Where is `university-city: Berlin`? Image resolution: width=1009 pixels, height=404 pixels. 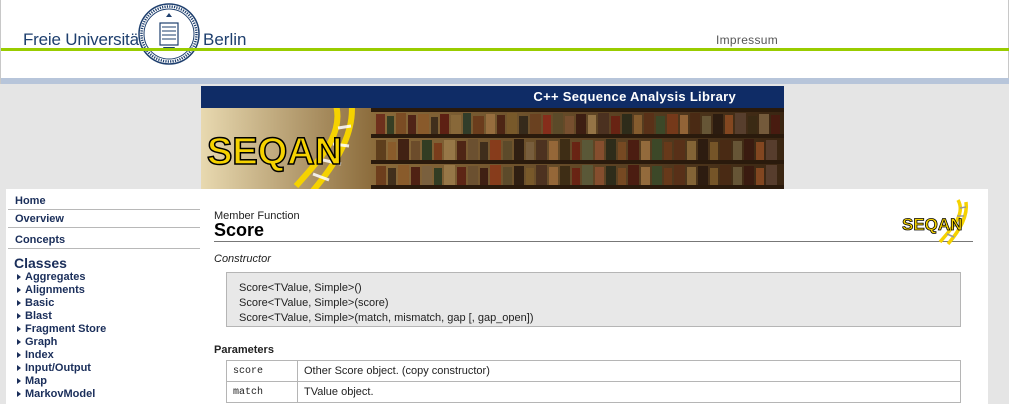 university-city: Berlin is located at coordinates (224, 40).